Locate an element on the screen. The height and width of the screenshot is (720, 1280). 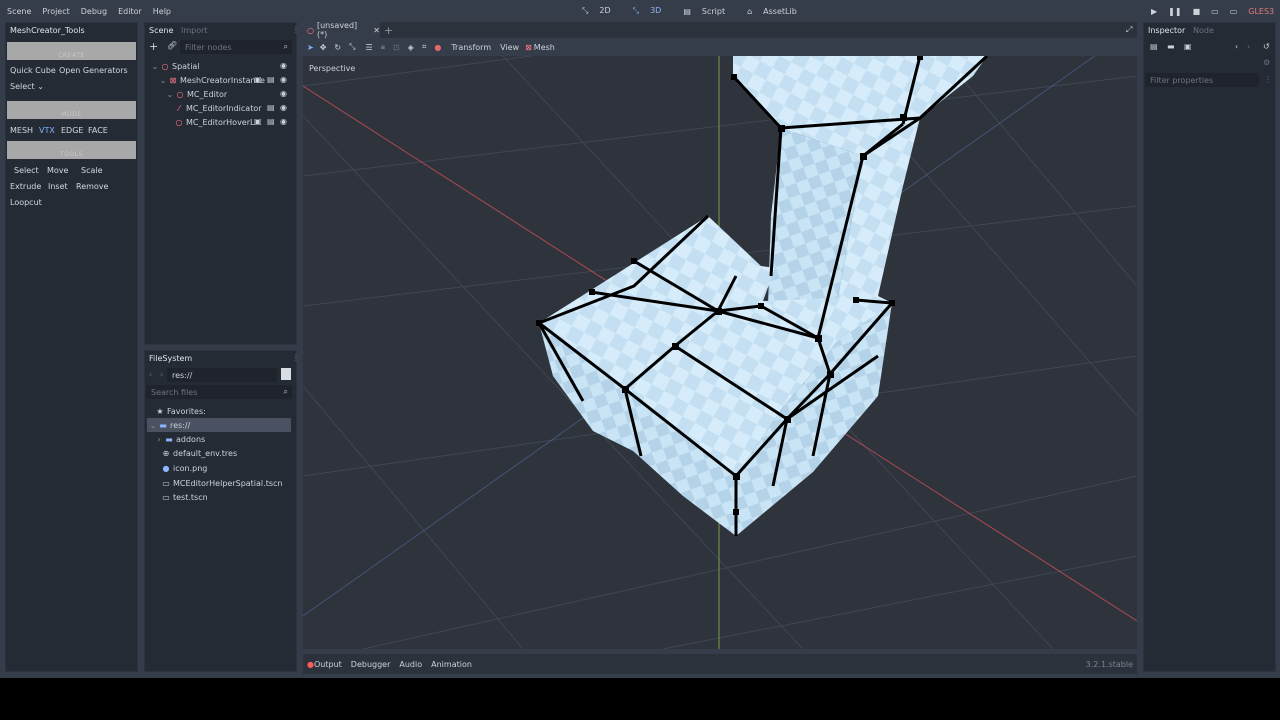
fs-item-res-root: ⌄ ▬ res:// is located at coordinates (169, 425).